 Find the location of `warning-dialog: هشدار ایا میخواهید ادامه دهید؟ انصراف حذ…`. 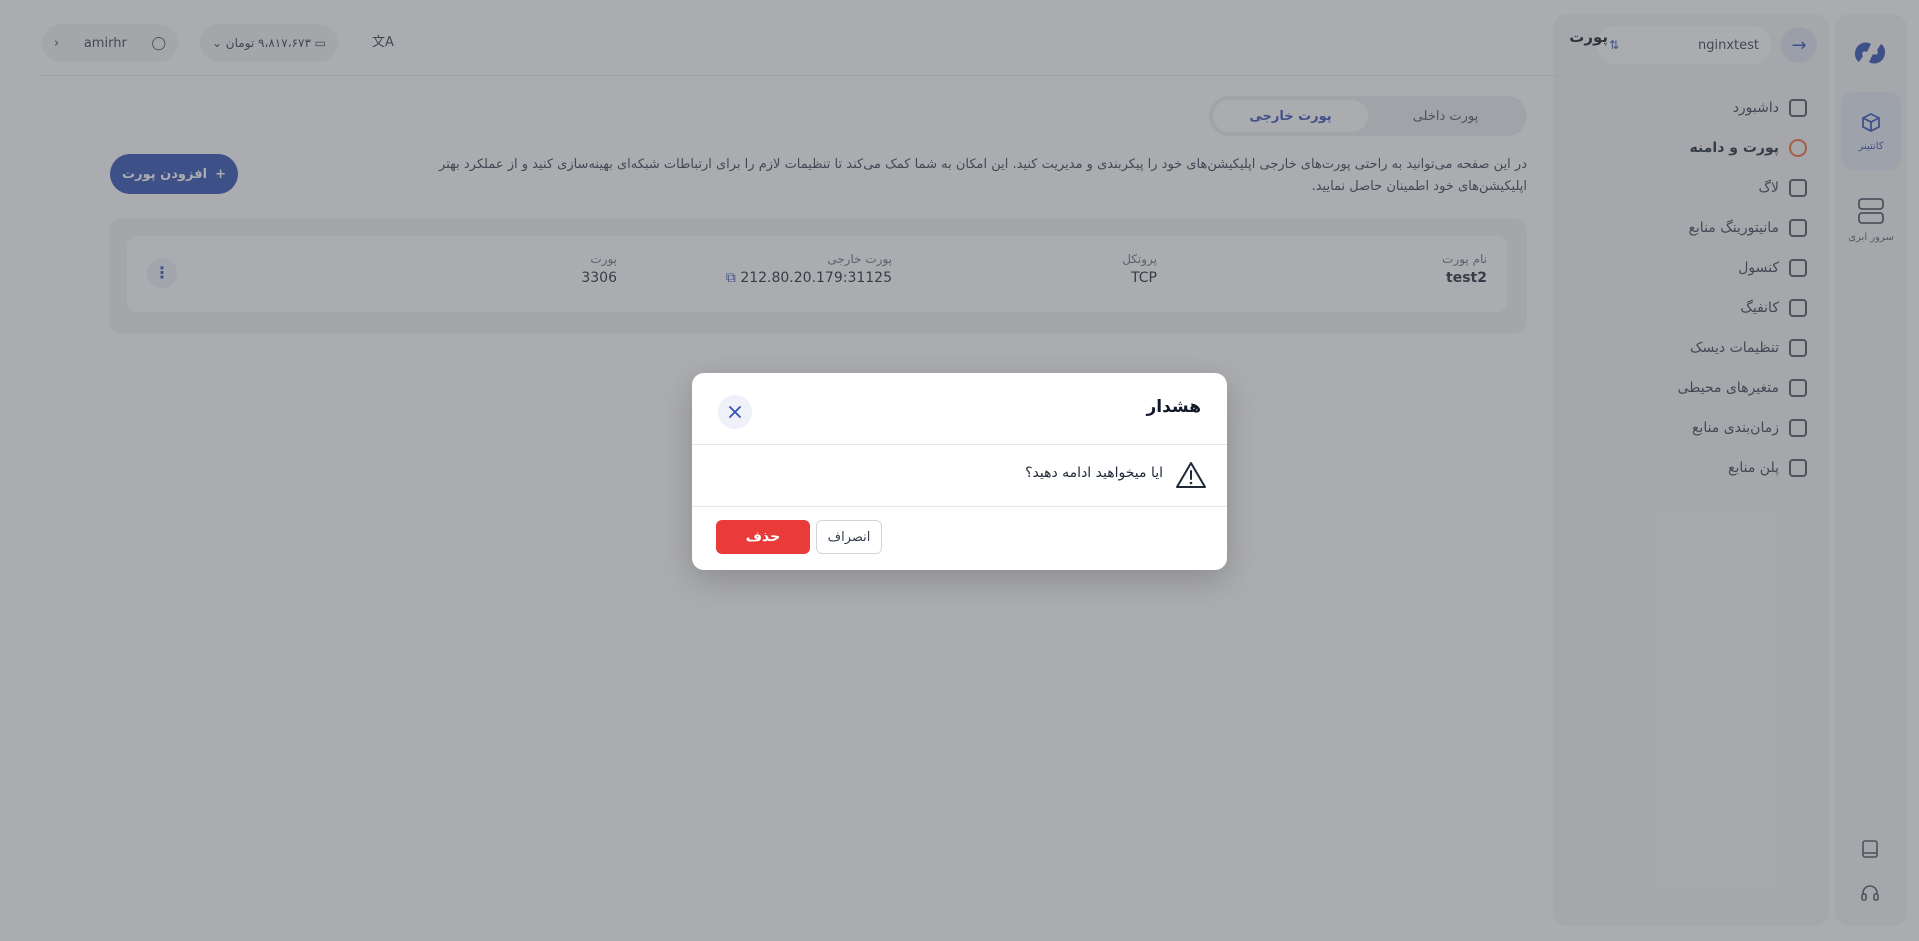

warning-dialog: هشدار ایا میخواهید ادامه دهید؟ انصراف حذ… is located at coordinates (959, 471).